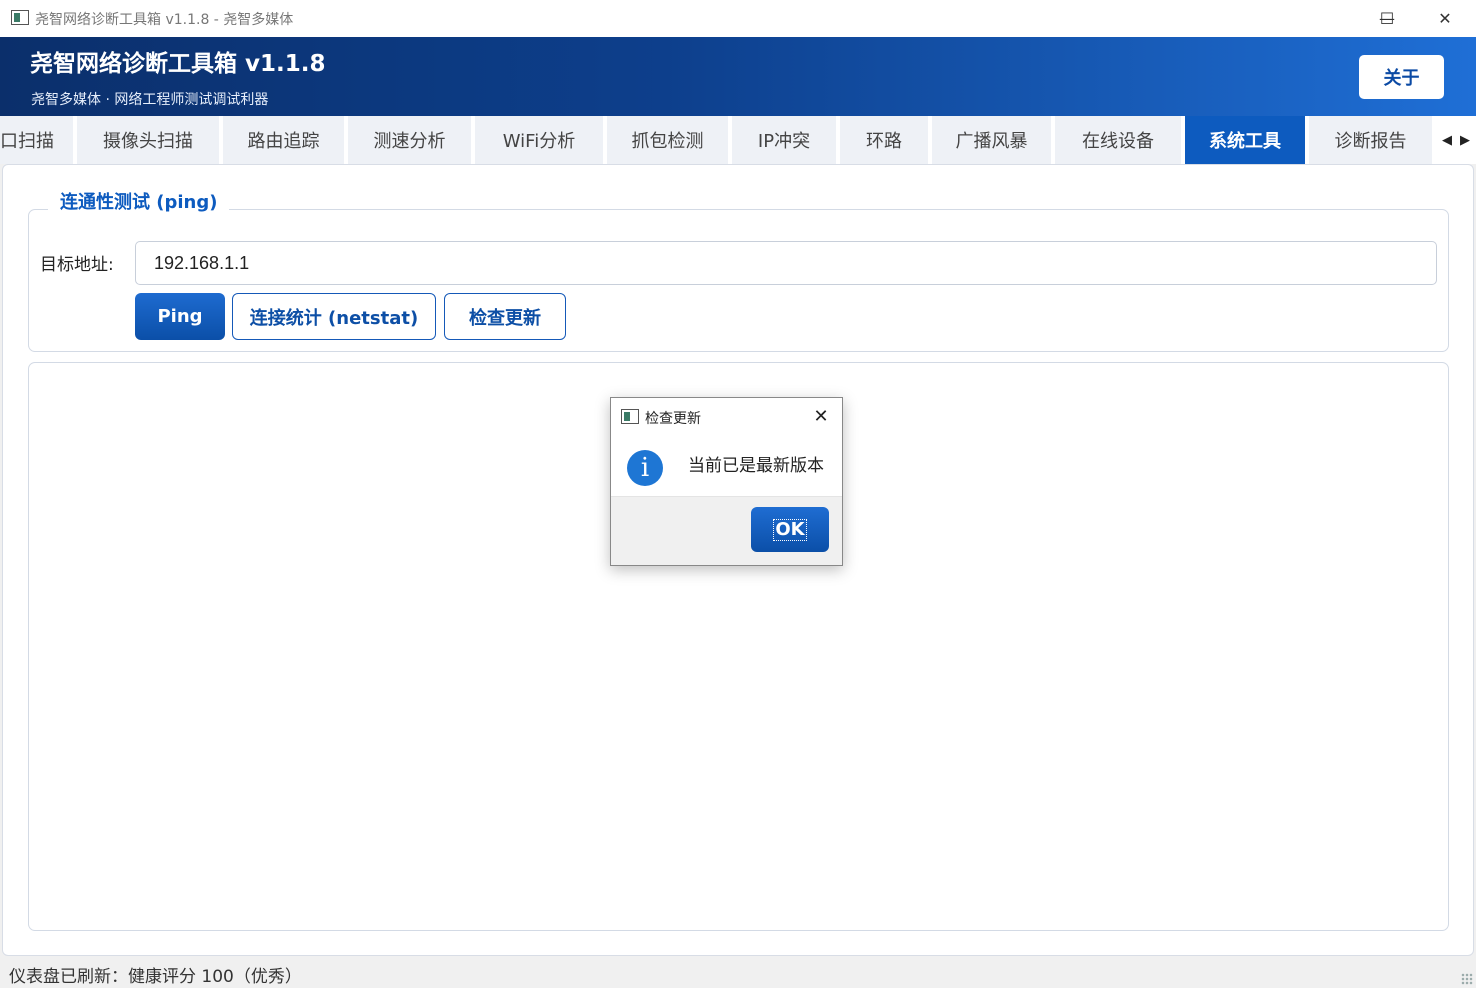 The height and width of the screenshot is (988, 1476). I want to click on tab-scroll-left-icon: ◀, so click(1447, 140).